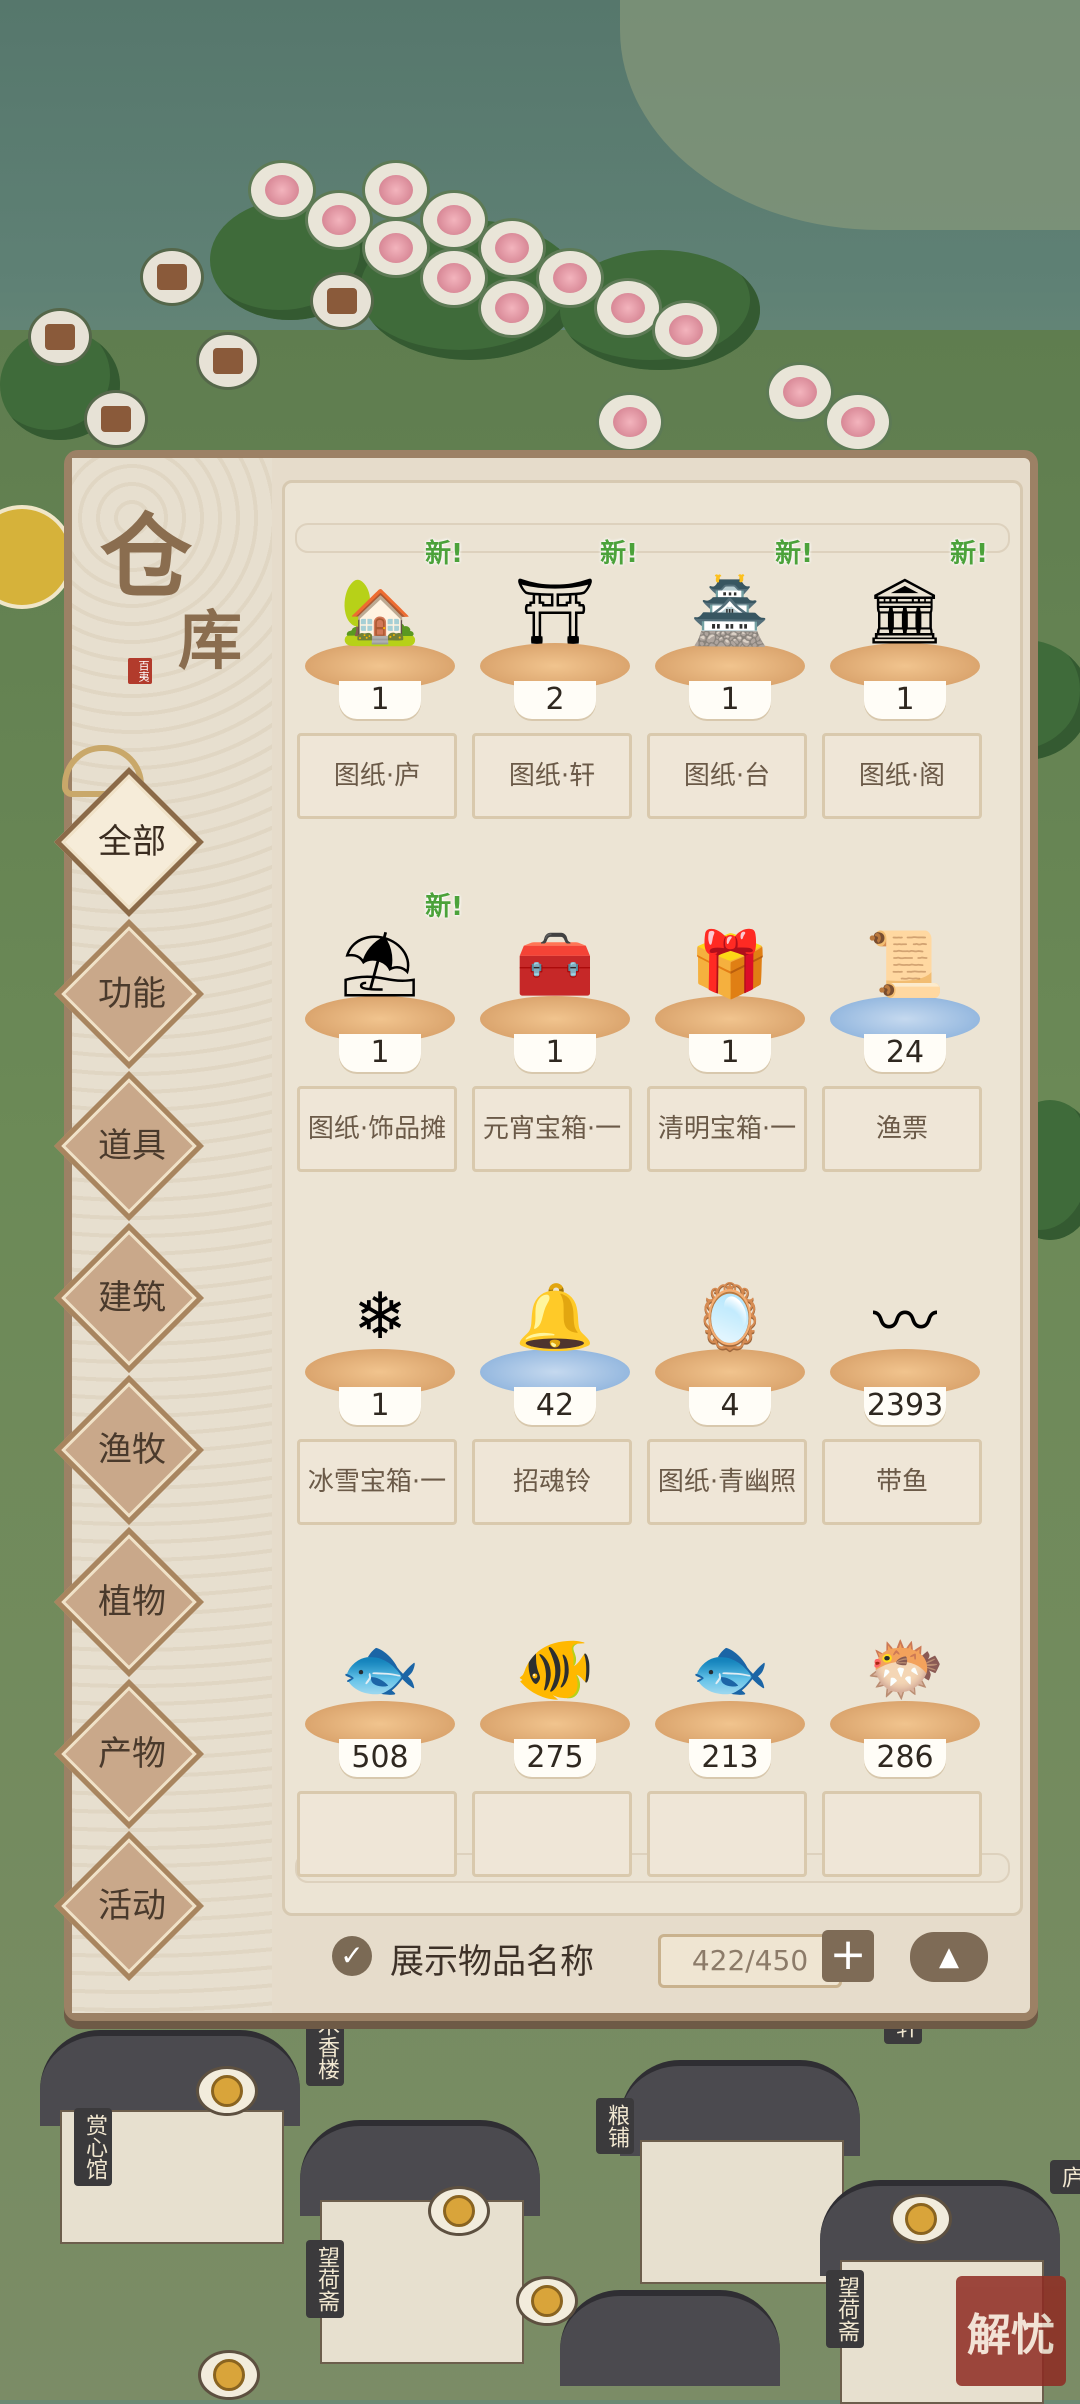 The width and height of the screenshot is (1080, 2404). I want to click on blueprint-terrace-icon: 🏯, so click(730, 611).